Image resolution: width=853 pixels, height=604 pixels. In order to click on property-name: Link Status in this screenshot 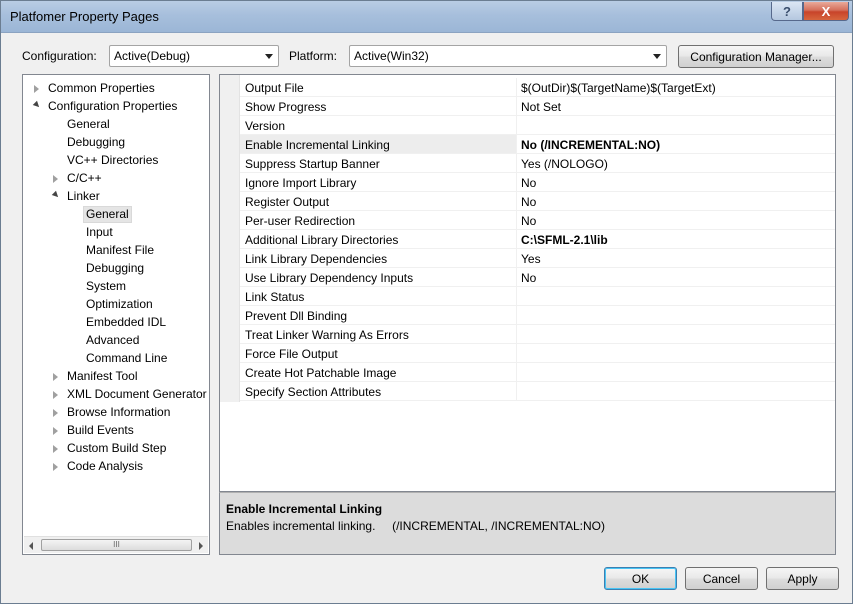, I will do `click(275, 297)`.